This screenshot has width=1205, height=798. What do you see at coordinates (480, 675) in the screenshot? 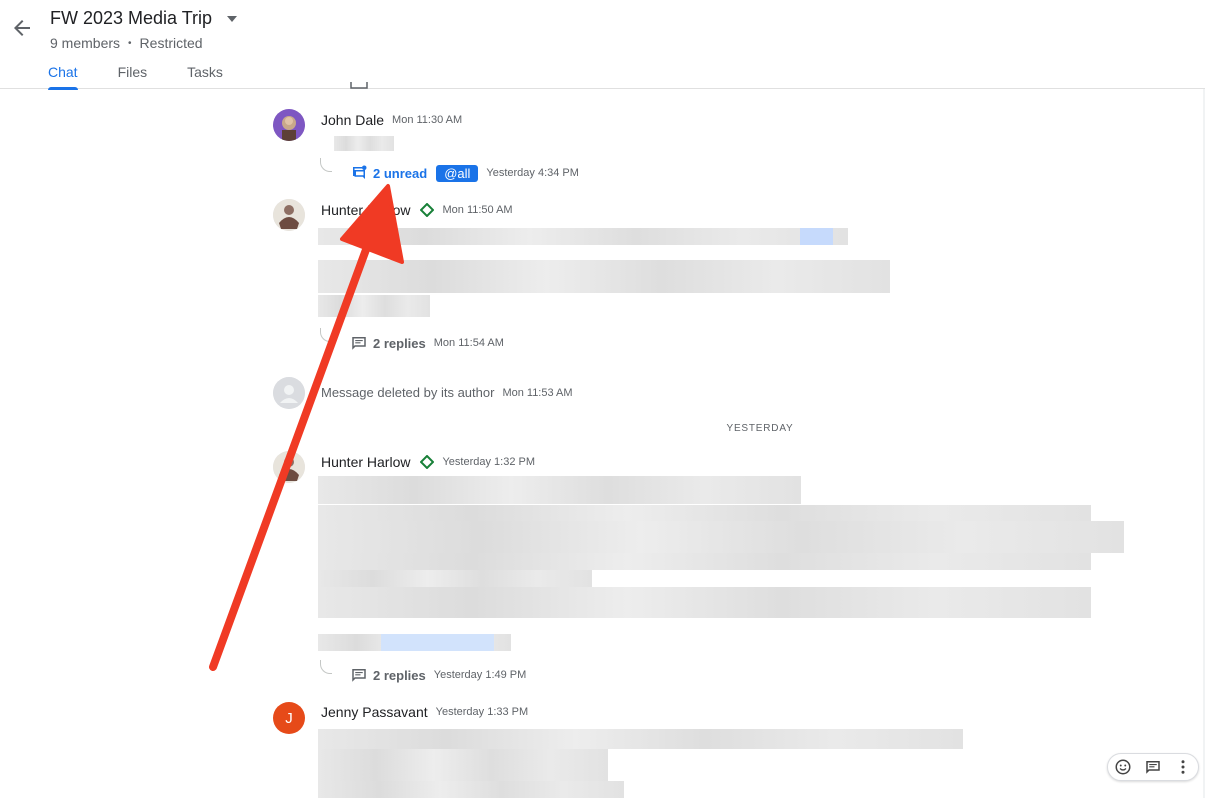
I see `thread-time: Yesterday 1:49 PM` at bounding box center [480, 675].